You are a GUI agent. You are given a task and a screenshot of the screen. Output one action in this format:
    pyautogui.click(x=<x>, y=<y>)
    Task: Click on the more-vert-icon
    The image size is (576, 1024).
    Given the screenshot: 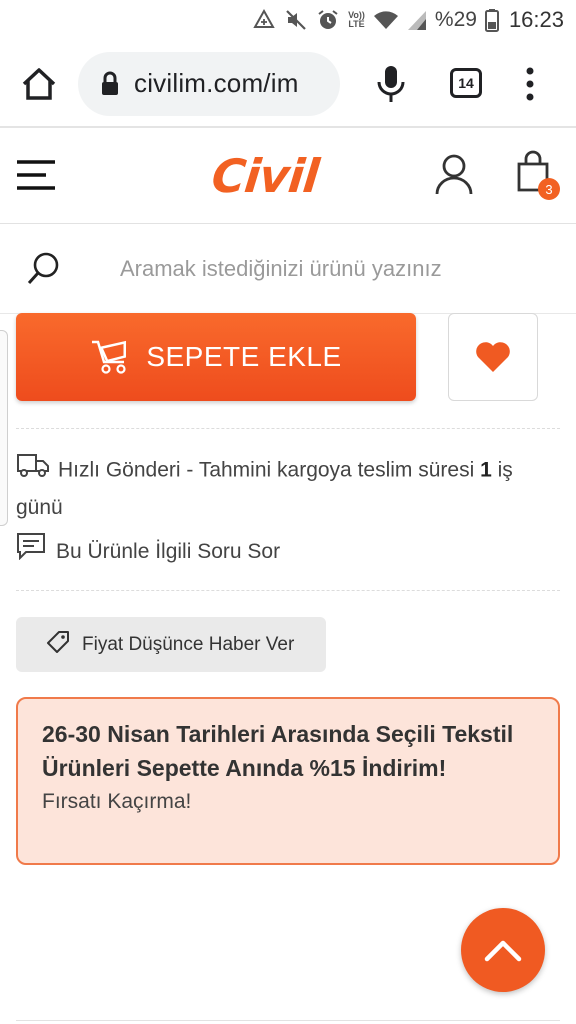 What is the action you would take?
    pyautogui.click(x=530, y=84)
    